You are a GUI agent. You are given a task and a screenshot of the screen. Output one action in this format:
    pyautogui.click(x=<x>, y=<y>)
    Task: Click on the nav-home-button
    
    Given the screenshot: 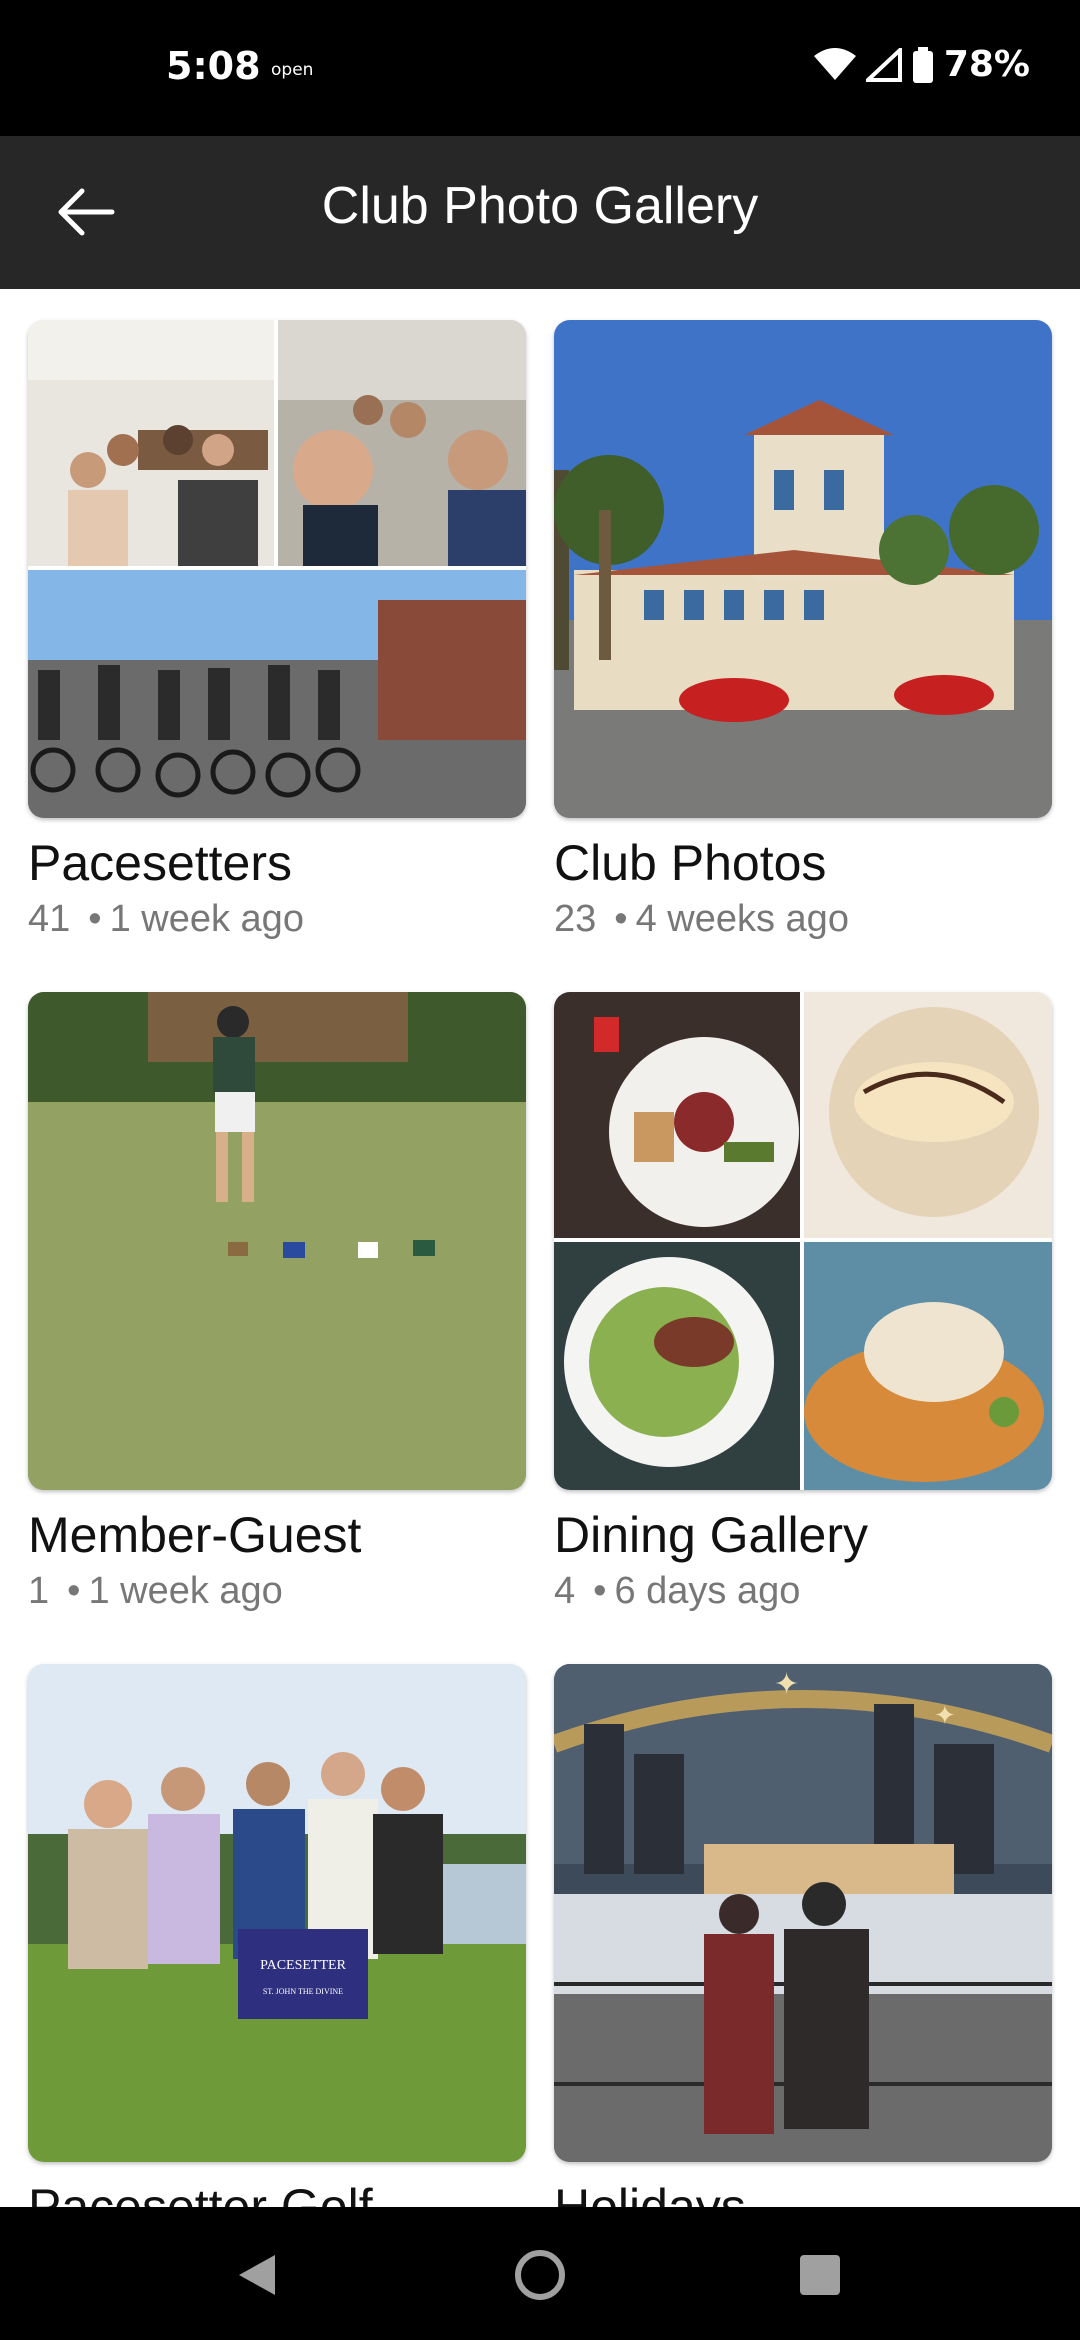 What is the action you would take?
    pyautogui.click(x=540, y=2275)
    